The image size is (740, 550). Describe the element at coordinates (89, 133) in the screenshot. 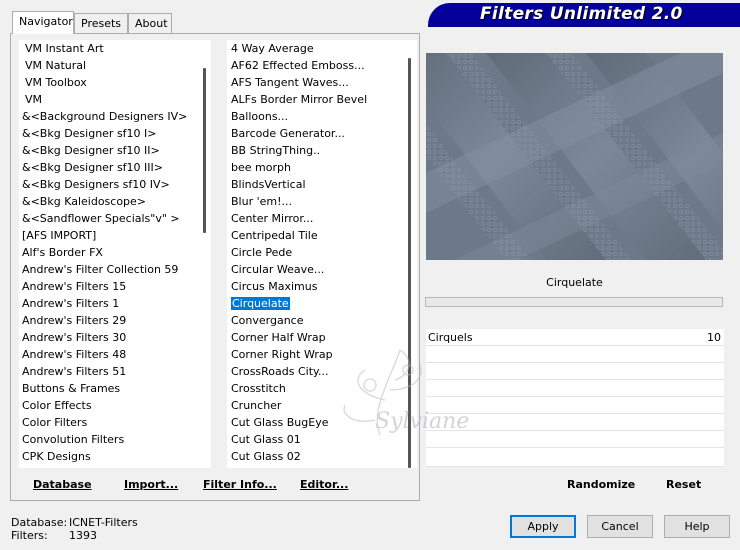

I see `category-label: &<Bkg Designer sf10 I>` at that location.